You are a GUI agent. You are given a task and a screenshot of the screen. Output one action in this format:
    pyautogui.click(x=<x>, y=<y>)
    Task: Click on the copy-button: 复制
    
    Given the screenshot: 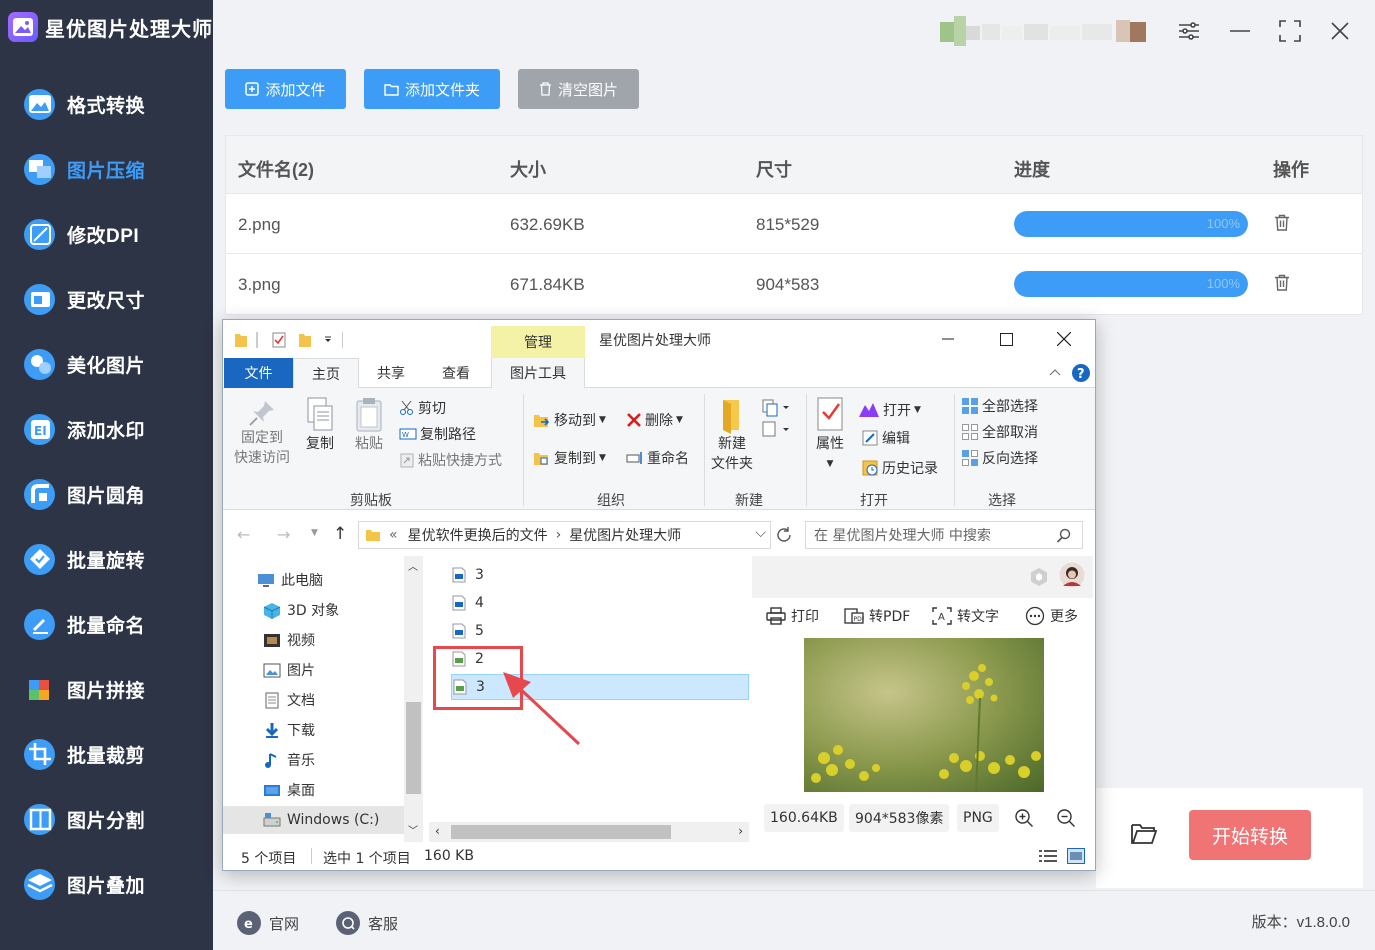 What is the action you would take?
    pyautogui.click(x=320, y=425)
    